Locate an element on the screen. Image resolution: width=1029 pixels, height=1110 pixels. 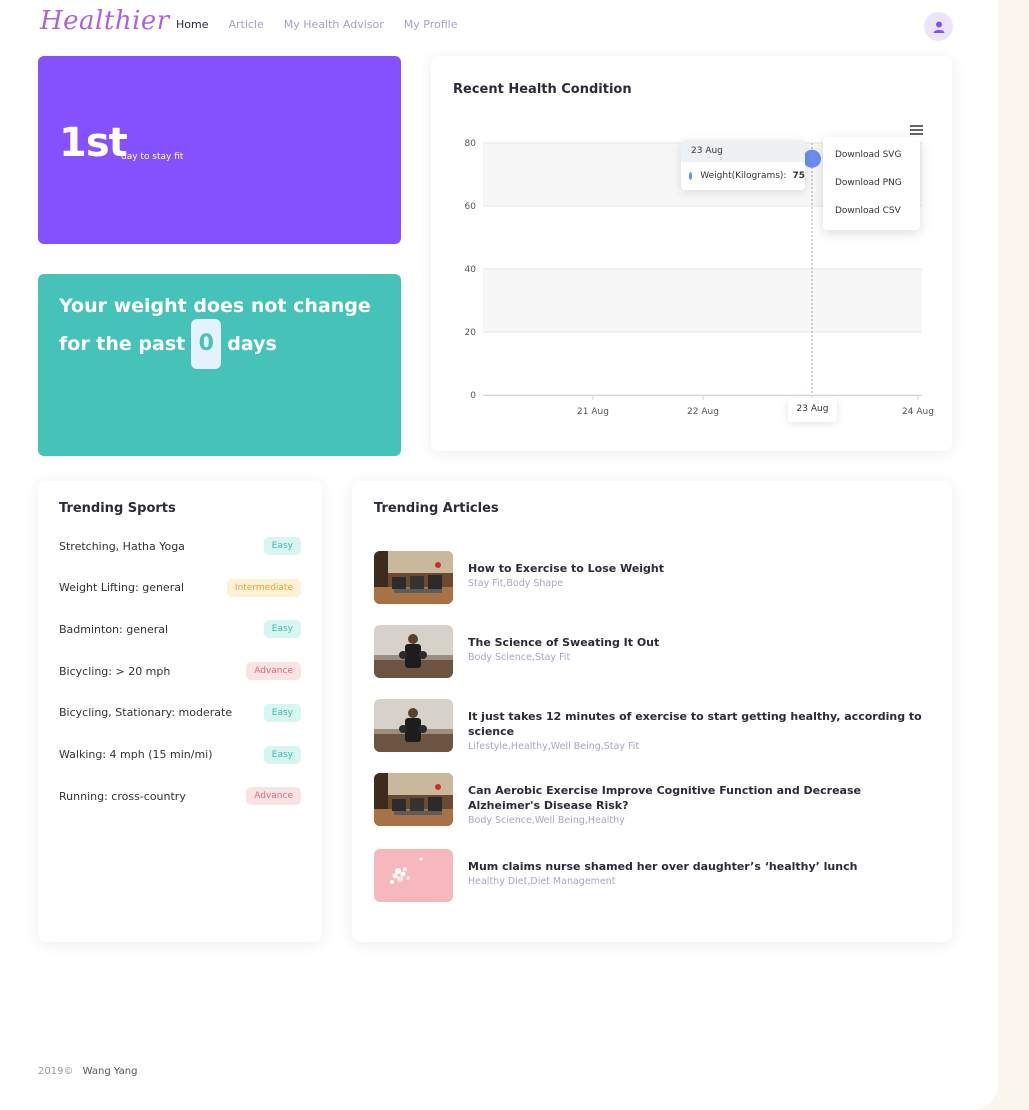
y-tick-label: 20 is located at coordinates (471, 333).